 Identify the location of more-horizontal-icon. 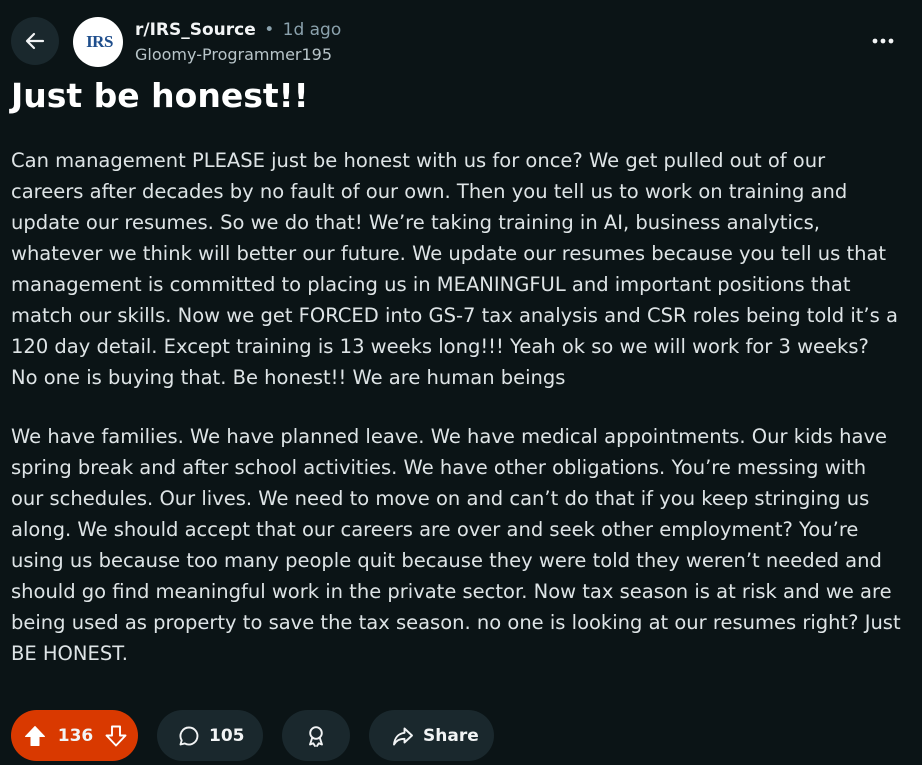
(883, 41).